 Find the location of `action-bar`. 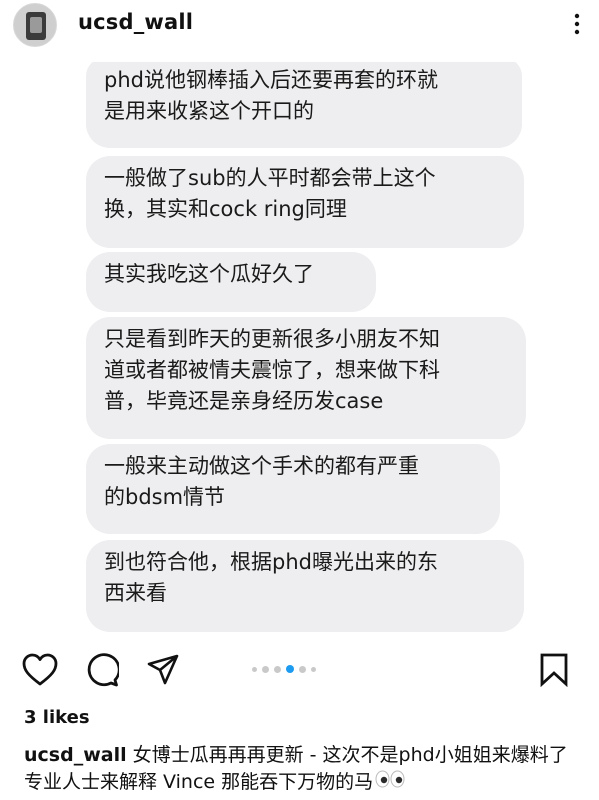

action-bar is located at coordinates (299, 670).